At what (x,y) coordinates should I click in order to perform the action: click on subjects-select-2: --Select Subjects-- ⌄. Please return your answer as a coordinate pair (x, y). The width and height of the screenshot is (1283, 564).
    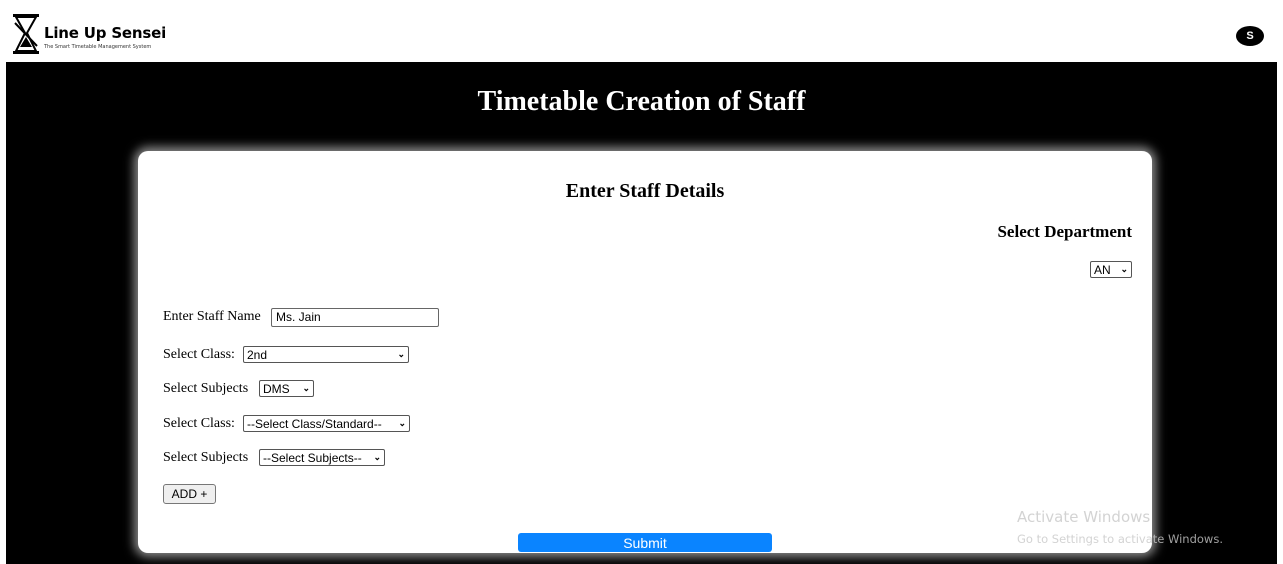
    Looking at the image, I should click on (322, 457).